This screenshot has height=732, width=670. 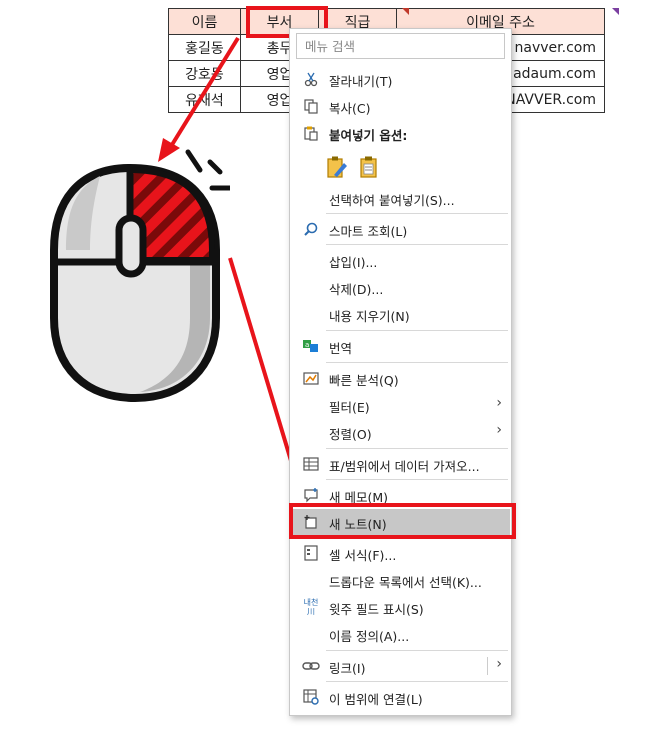 What do you see at coordinates (311, 346) in the screenshot?
I see `translate-icon: a` at bounding box center [311, 346].